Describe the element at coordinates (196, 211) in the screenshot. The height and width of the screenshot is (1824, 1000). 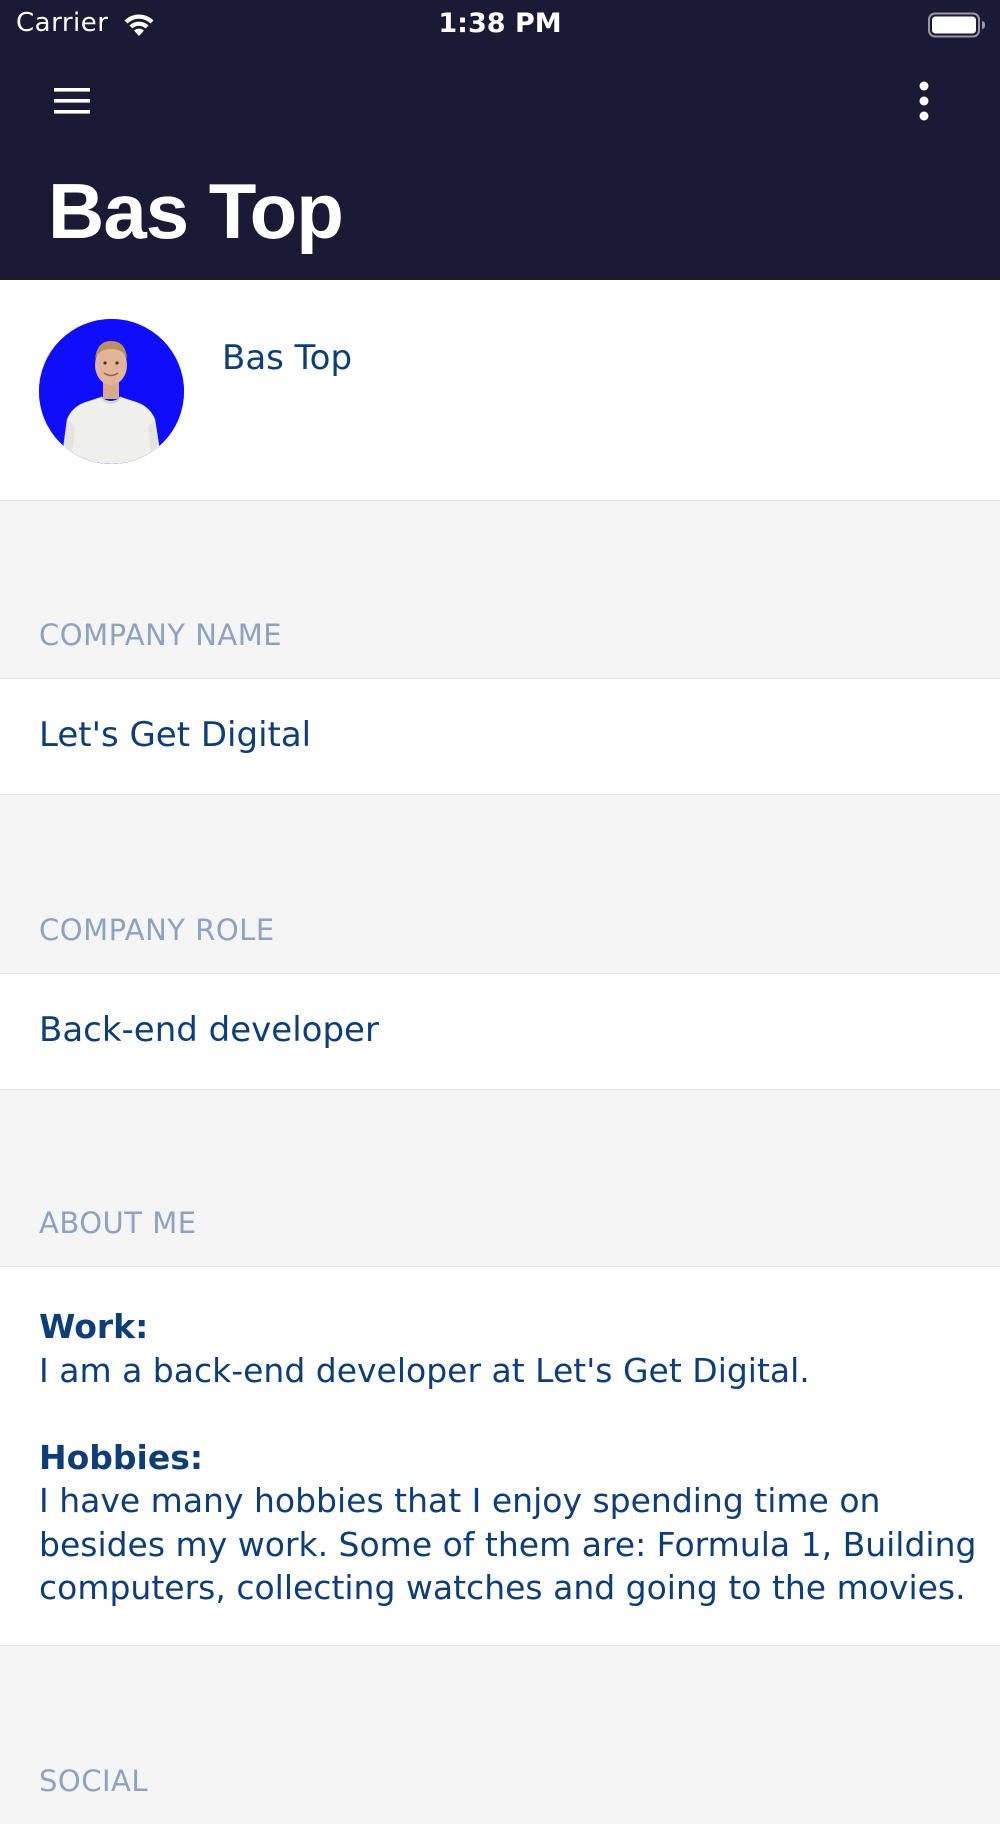
I see `page-title: Bas Top` at that location.